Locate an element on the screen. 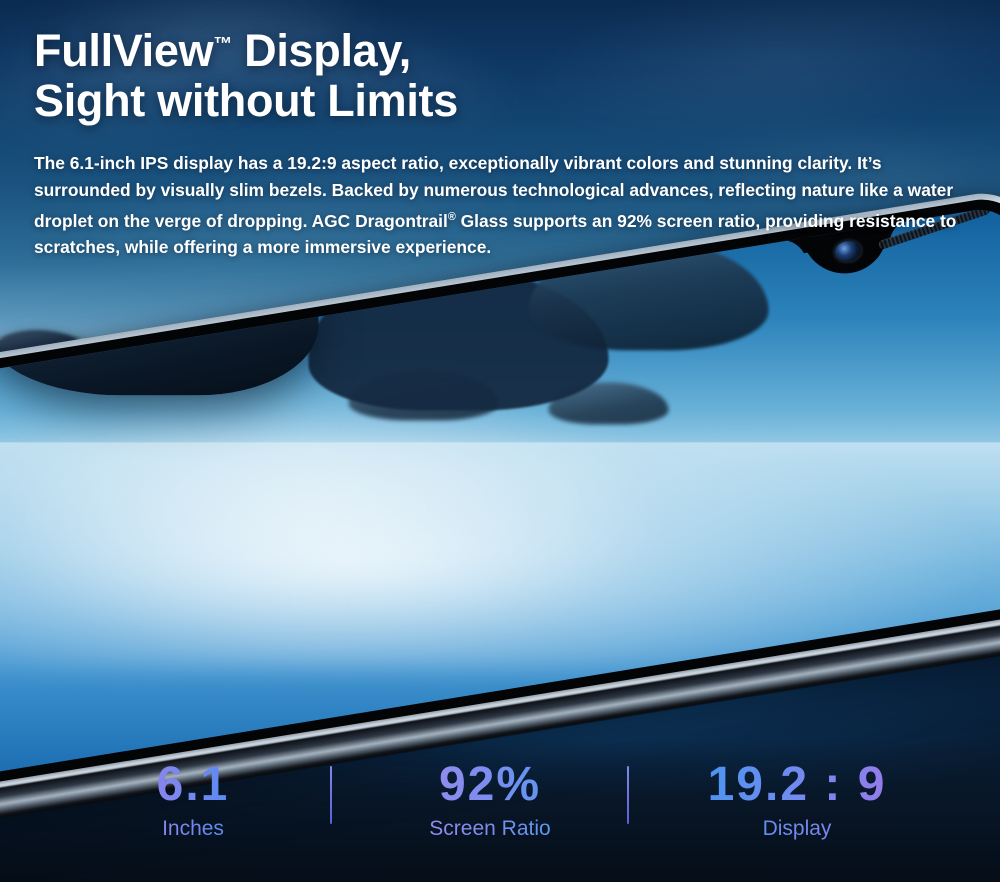 The image size is (1000, 882). stat-value: 19.2 : 9 is located at coordinates (797, 784).